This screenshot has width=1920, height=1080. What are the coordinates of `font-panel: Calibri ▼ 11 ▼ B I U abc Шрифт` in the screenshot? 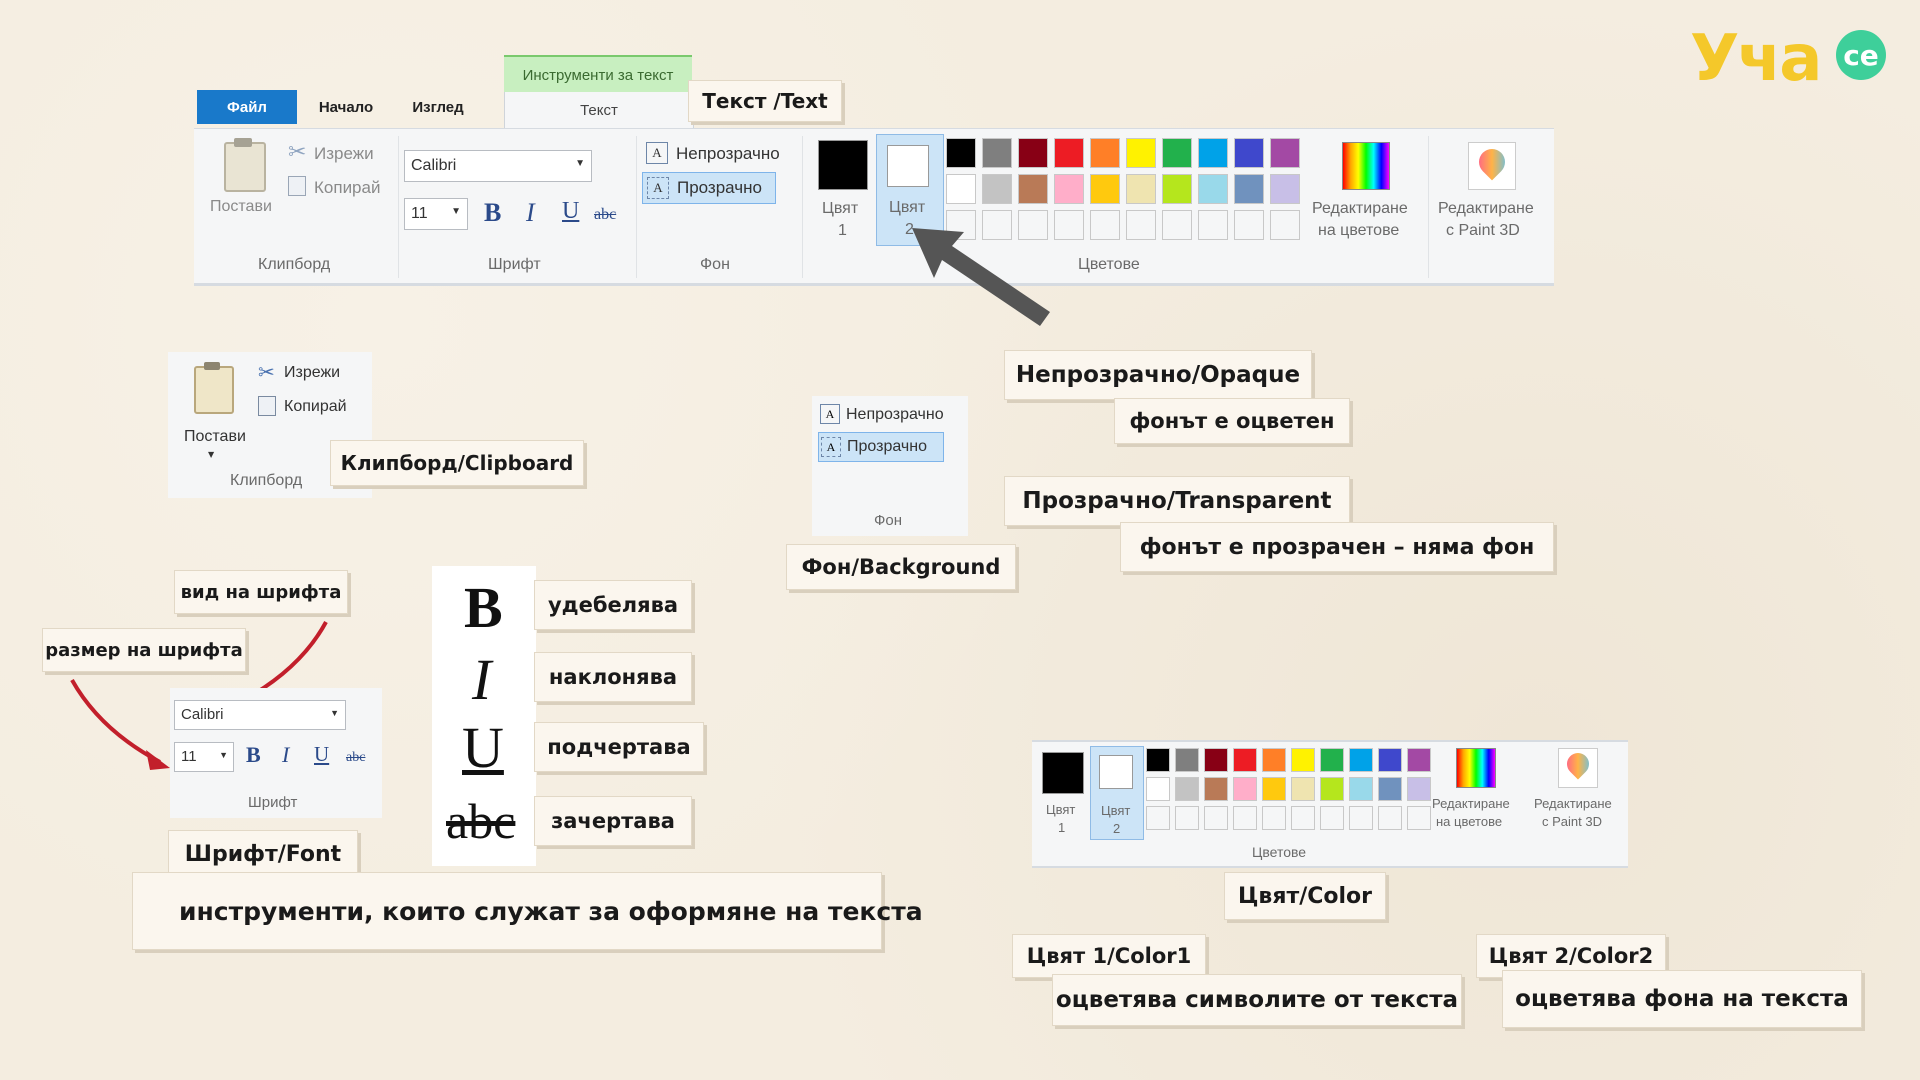 It's located at (276, 753).